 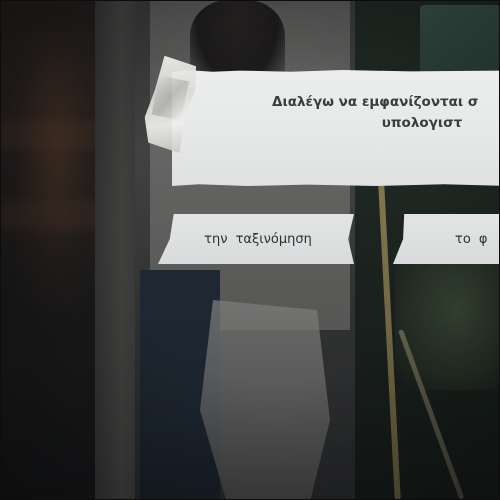 I want to click on answer-option-1-label: την ταξινόμηση, so click(x=258, y=239).